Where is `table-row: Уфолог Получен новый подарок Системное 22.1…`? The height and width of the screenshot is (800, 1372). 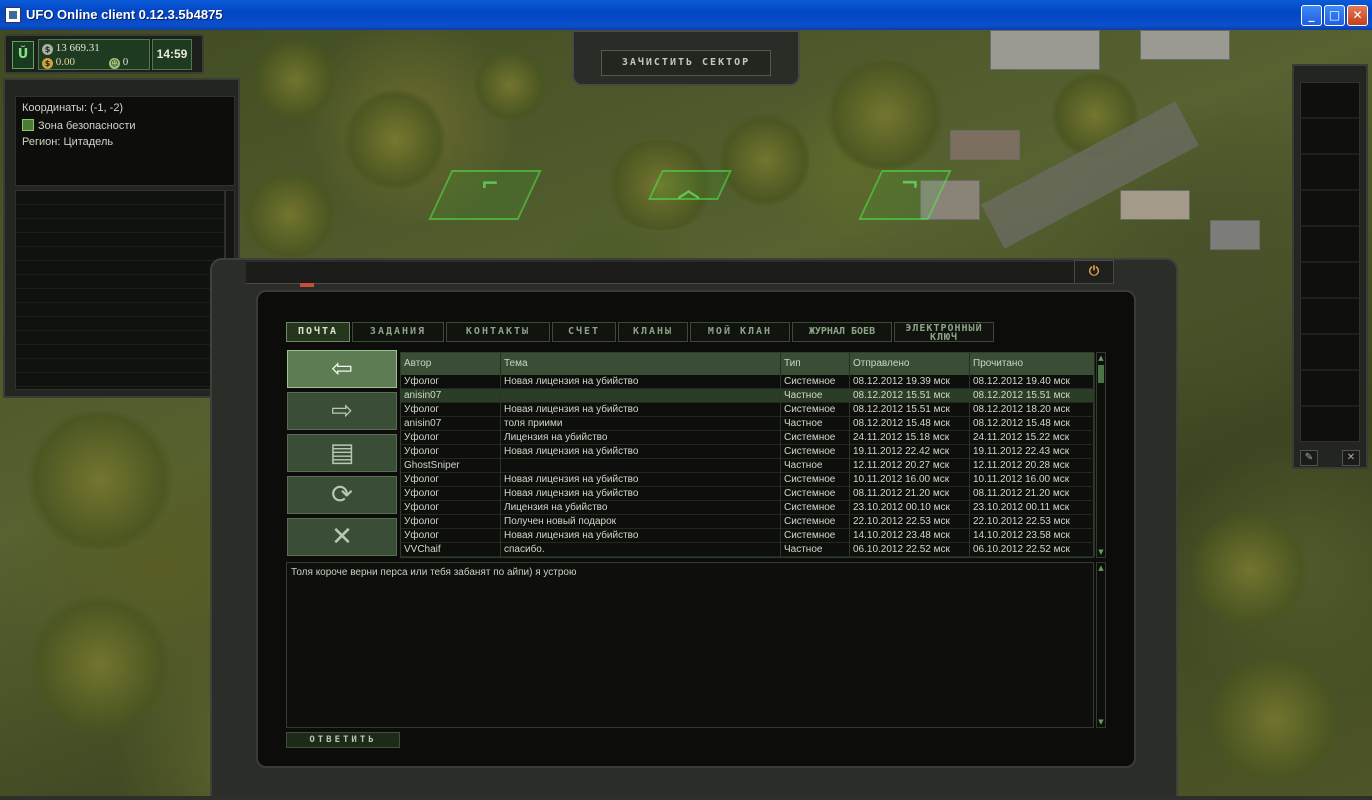
table-row: Уфолог Получен новый подарок Системное 22.1… is located at coordinates (748, 522).